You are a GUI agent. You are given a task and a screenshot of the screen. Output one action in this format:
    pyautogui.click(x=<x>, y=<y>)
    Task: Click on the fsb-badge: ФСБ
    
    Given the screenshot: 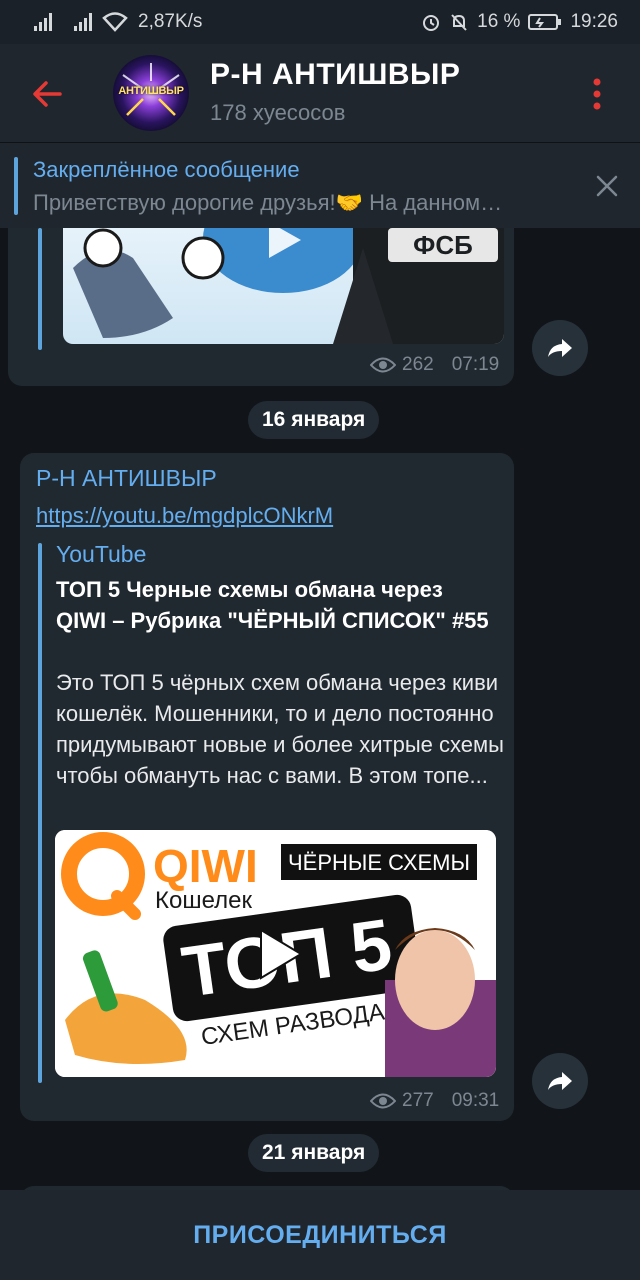 What is the action you would take?
    pyautogui.click(x=443, y=245)
    